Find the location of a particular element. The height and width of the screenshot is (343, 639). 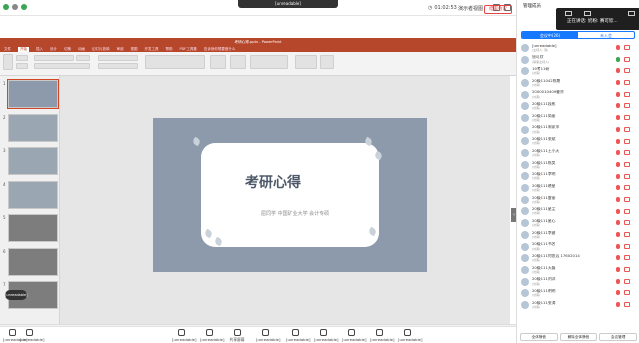

menu-item: 告诉我你想要做什么 is located at coordinates (220, 49).